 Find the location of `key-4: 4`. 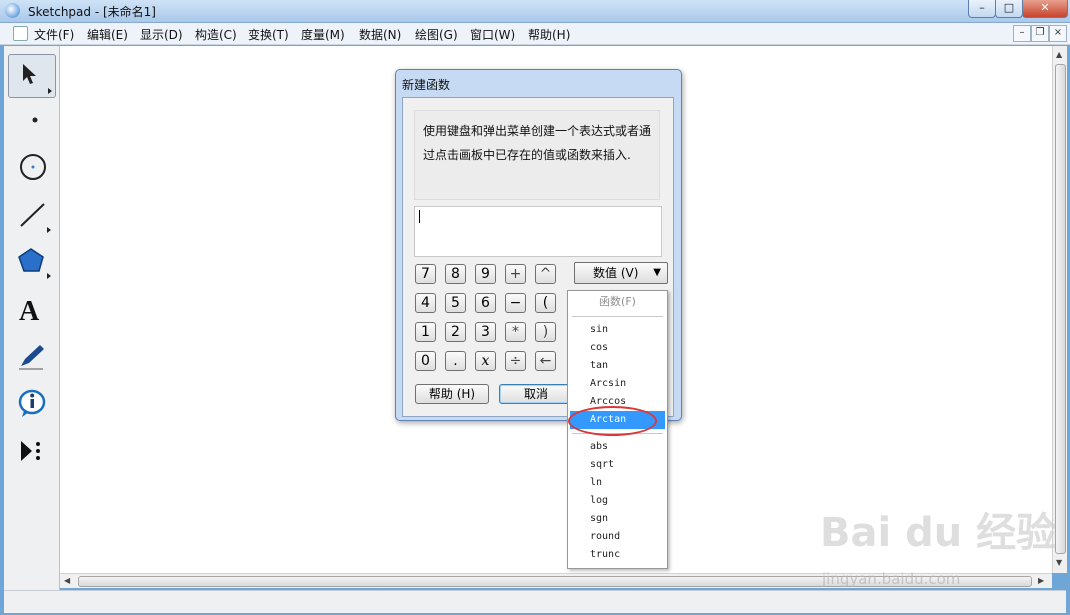

key-4: 4 is located at coordinates (425, 303).